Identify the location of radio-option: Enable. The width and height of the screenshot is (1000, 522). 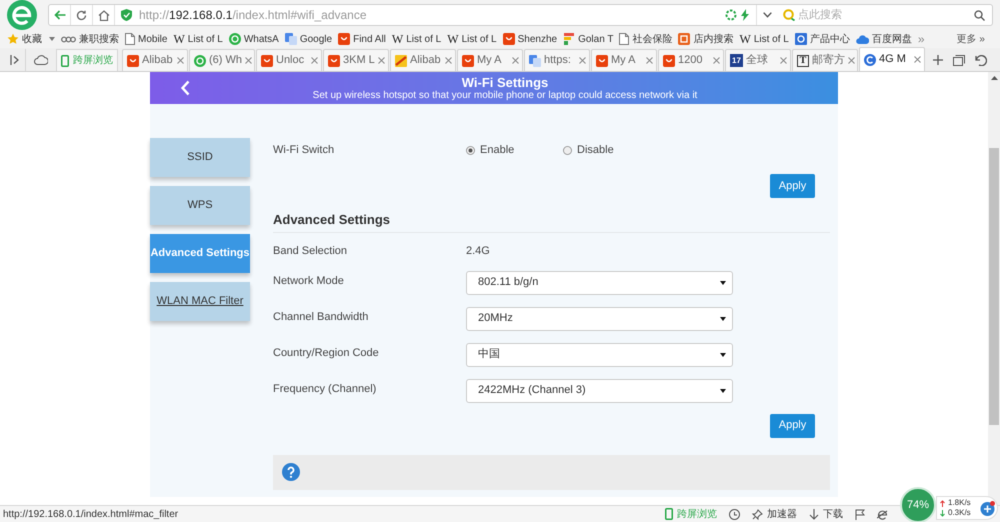
(514, 150).